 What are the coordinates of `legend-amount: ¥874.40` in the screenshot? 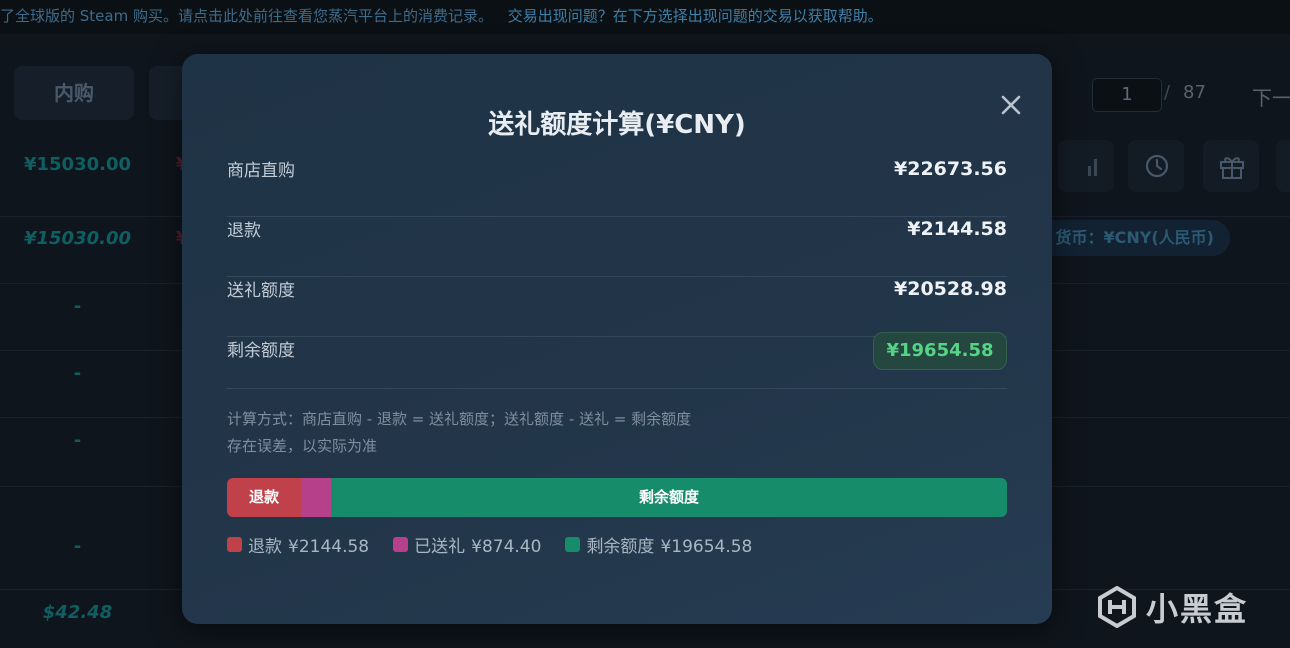 It's located at (506, 547).